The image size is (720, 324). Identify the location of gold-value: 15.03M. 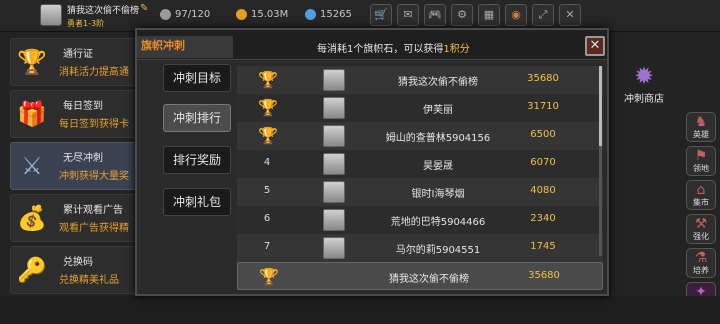
(270, 14).